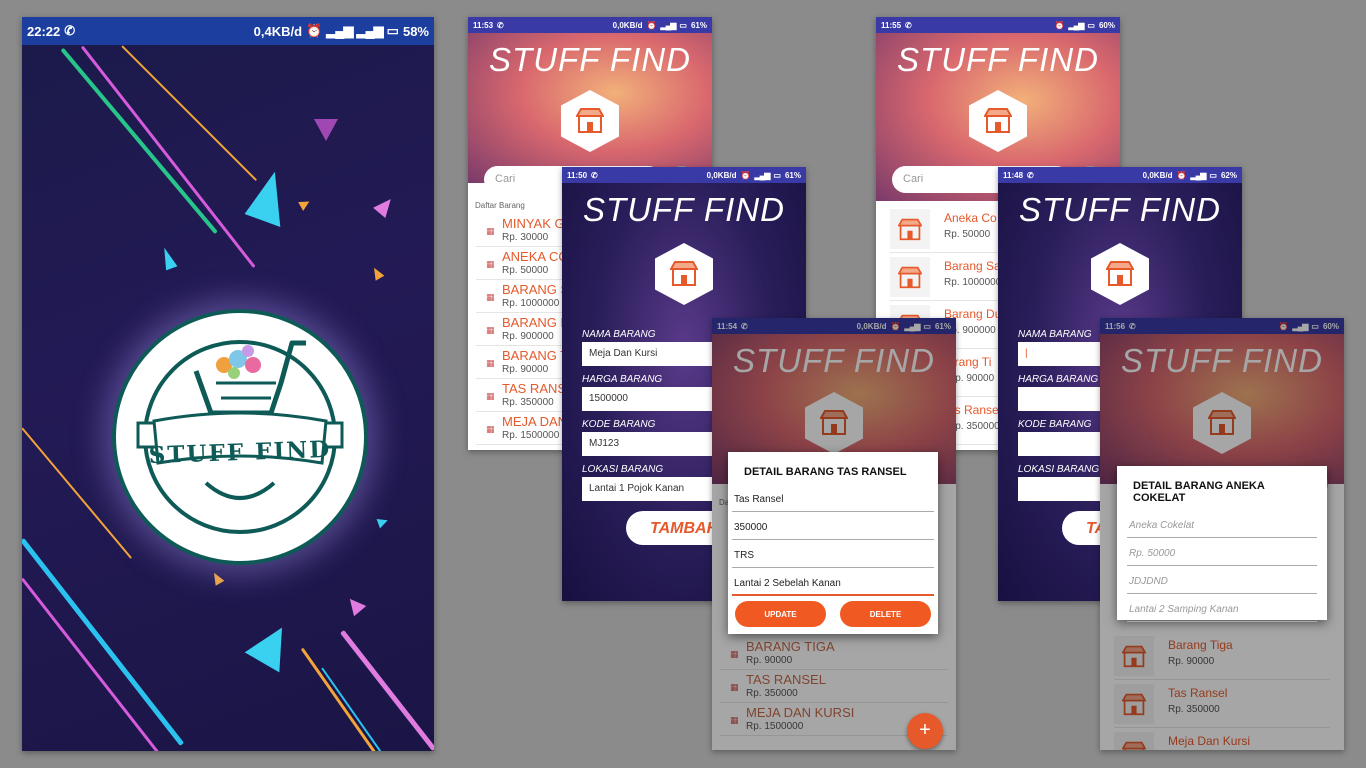  I want to click on dialog-title: DETAIL BARANG TAS RANSEL, so click(825, 472).